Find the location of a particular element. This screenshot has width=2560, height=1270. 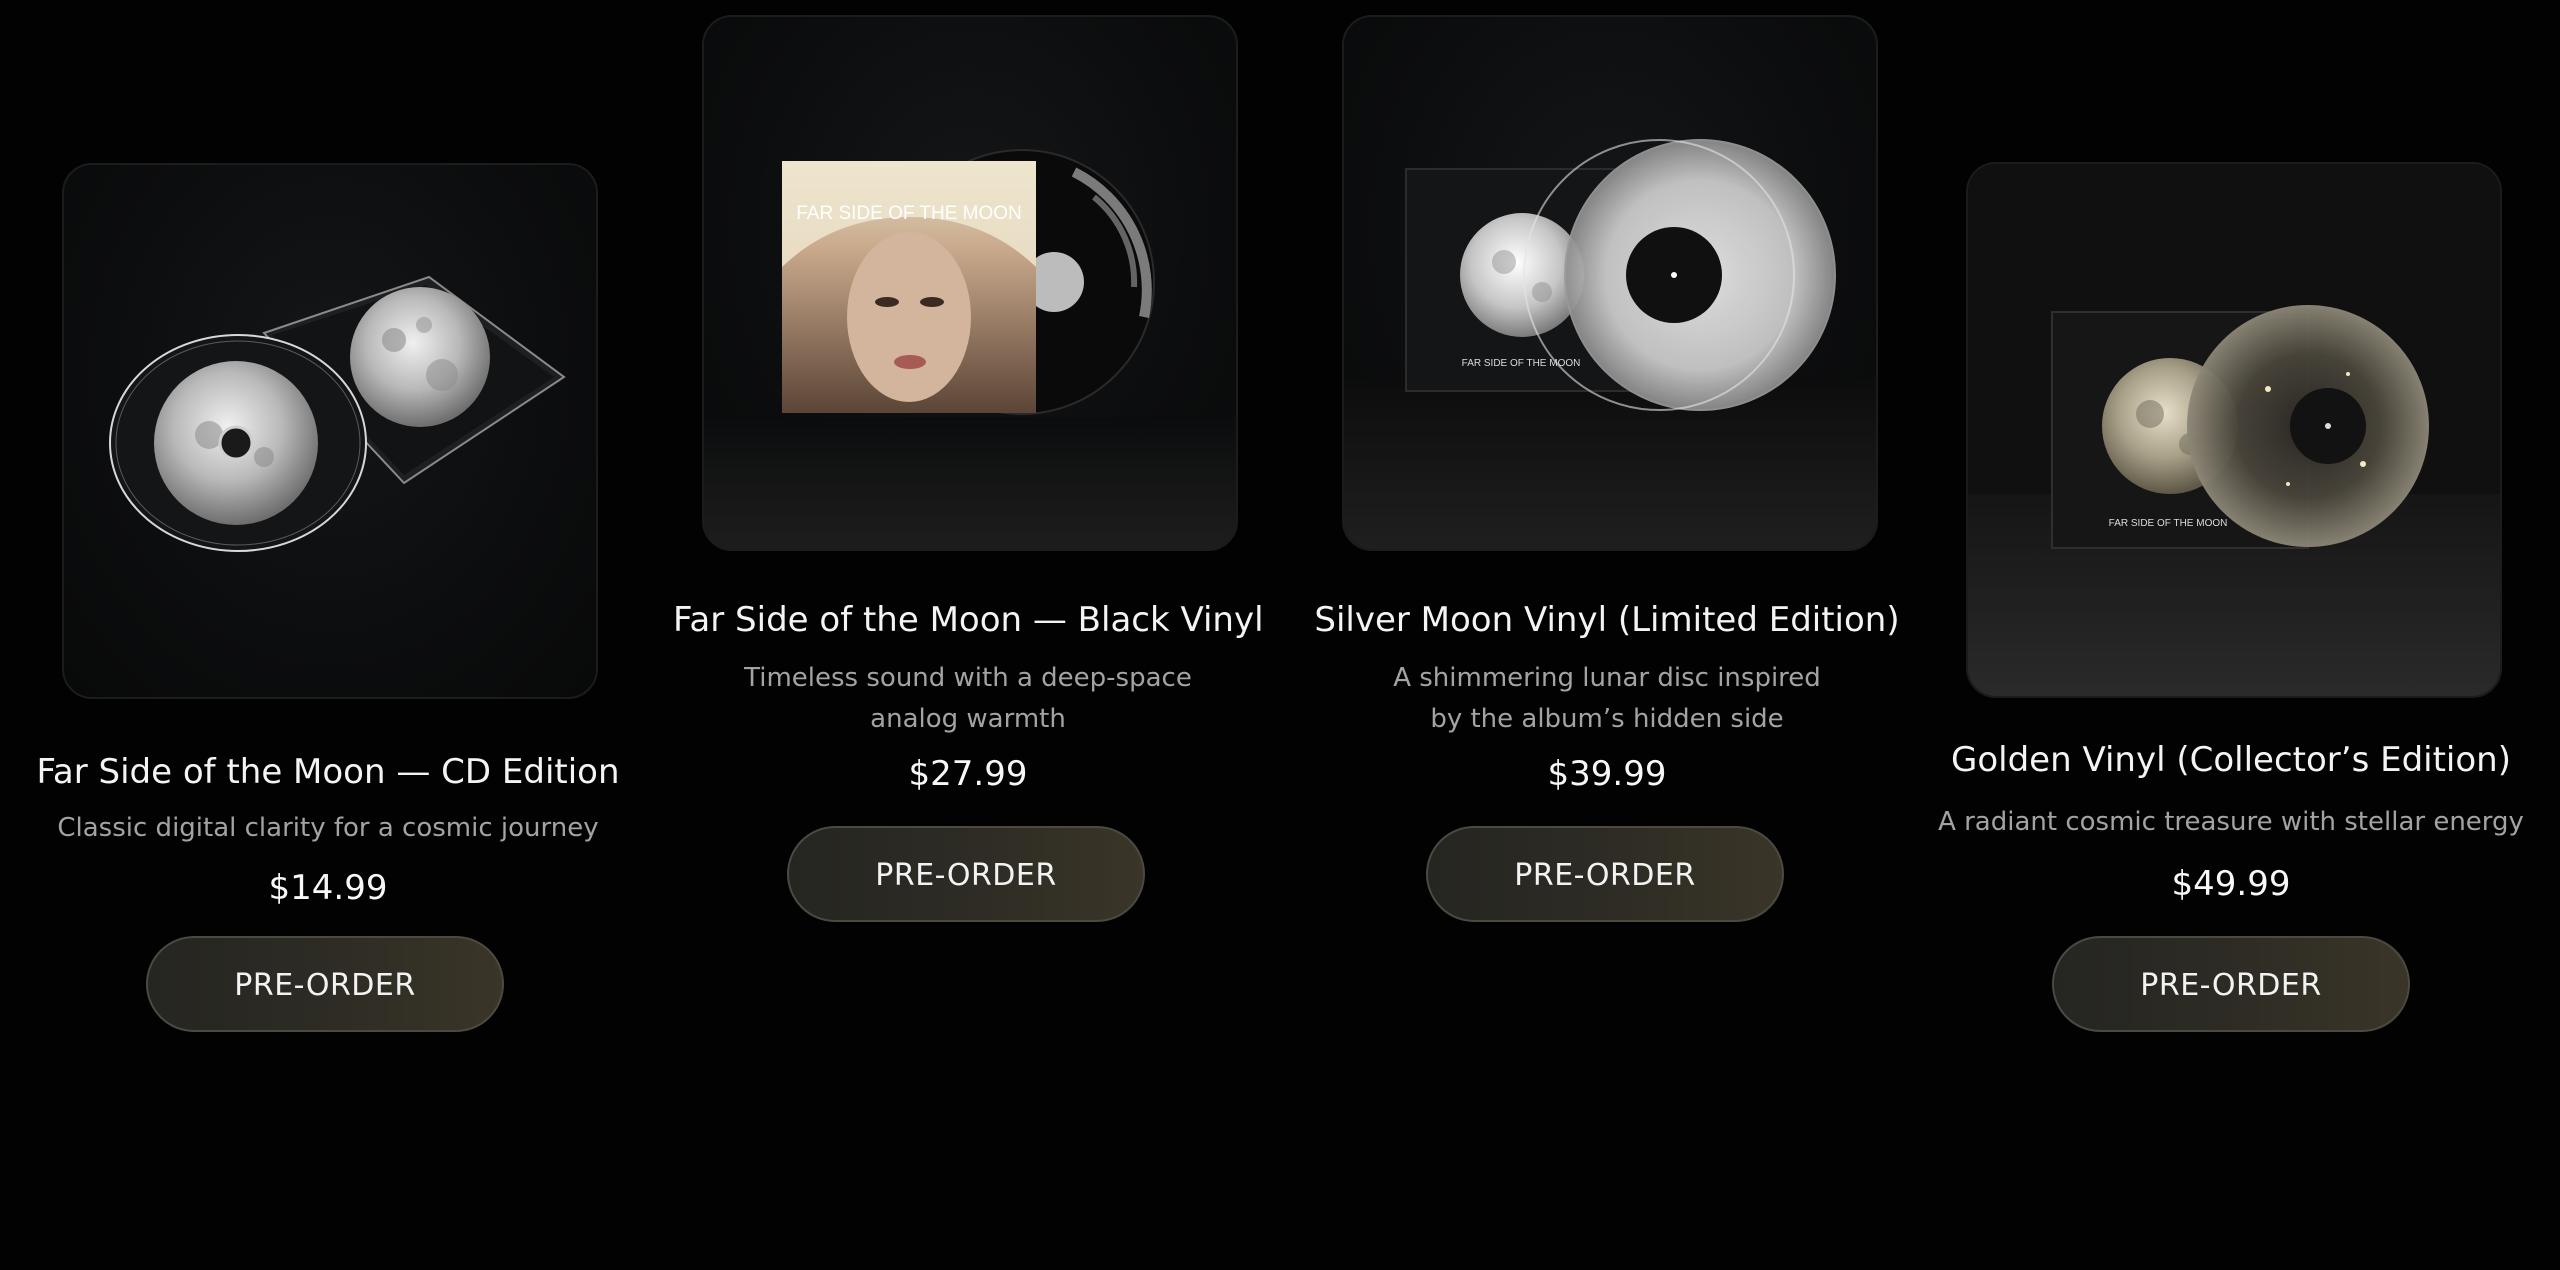

product-image-black-vinyl: FAR SIDE OF THE MOON is located at coordinates (970, 283).